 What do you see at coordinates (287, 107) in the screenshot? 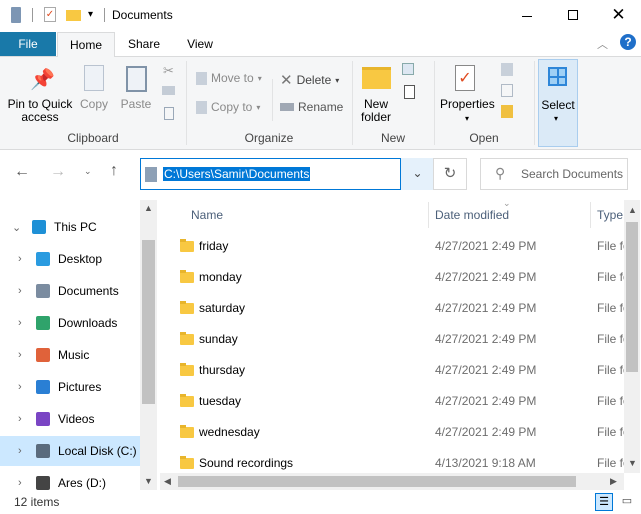
I see `rename-icon` at bounding box center [287, 107].